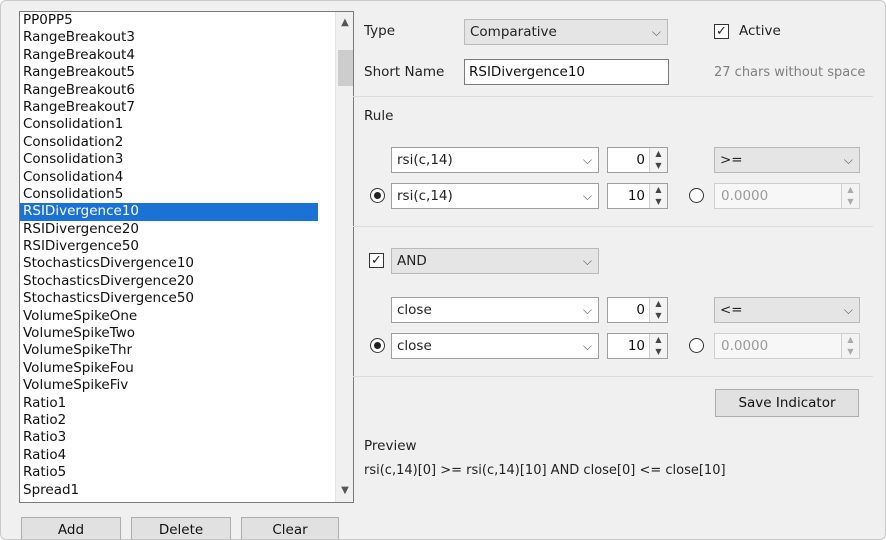 Image resolution: width=886 pixels, height=540 pixels. What do you see at coordinates (170, 420) in the screenshot?
I see `list-item: Ratio2` at bounding box center [170, 420].